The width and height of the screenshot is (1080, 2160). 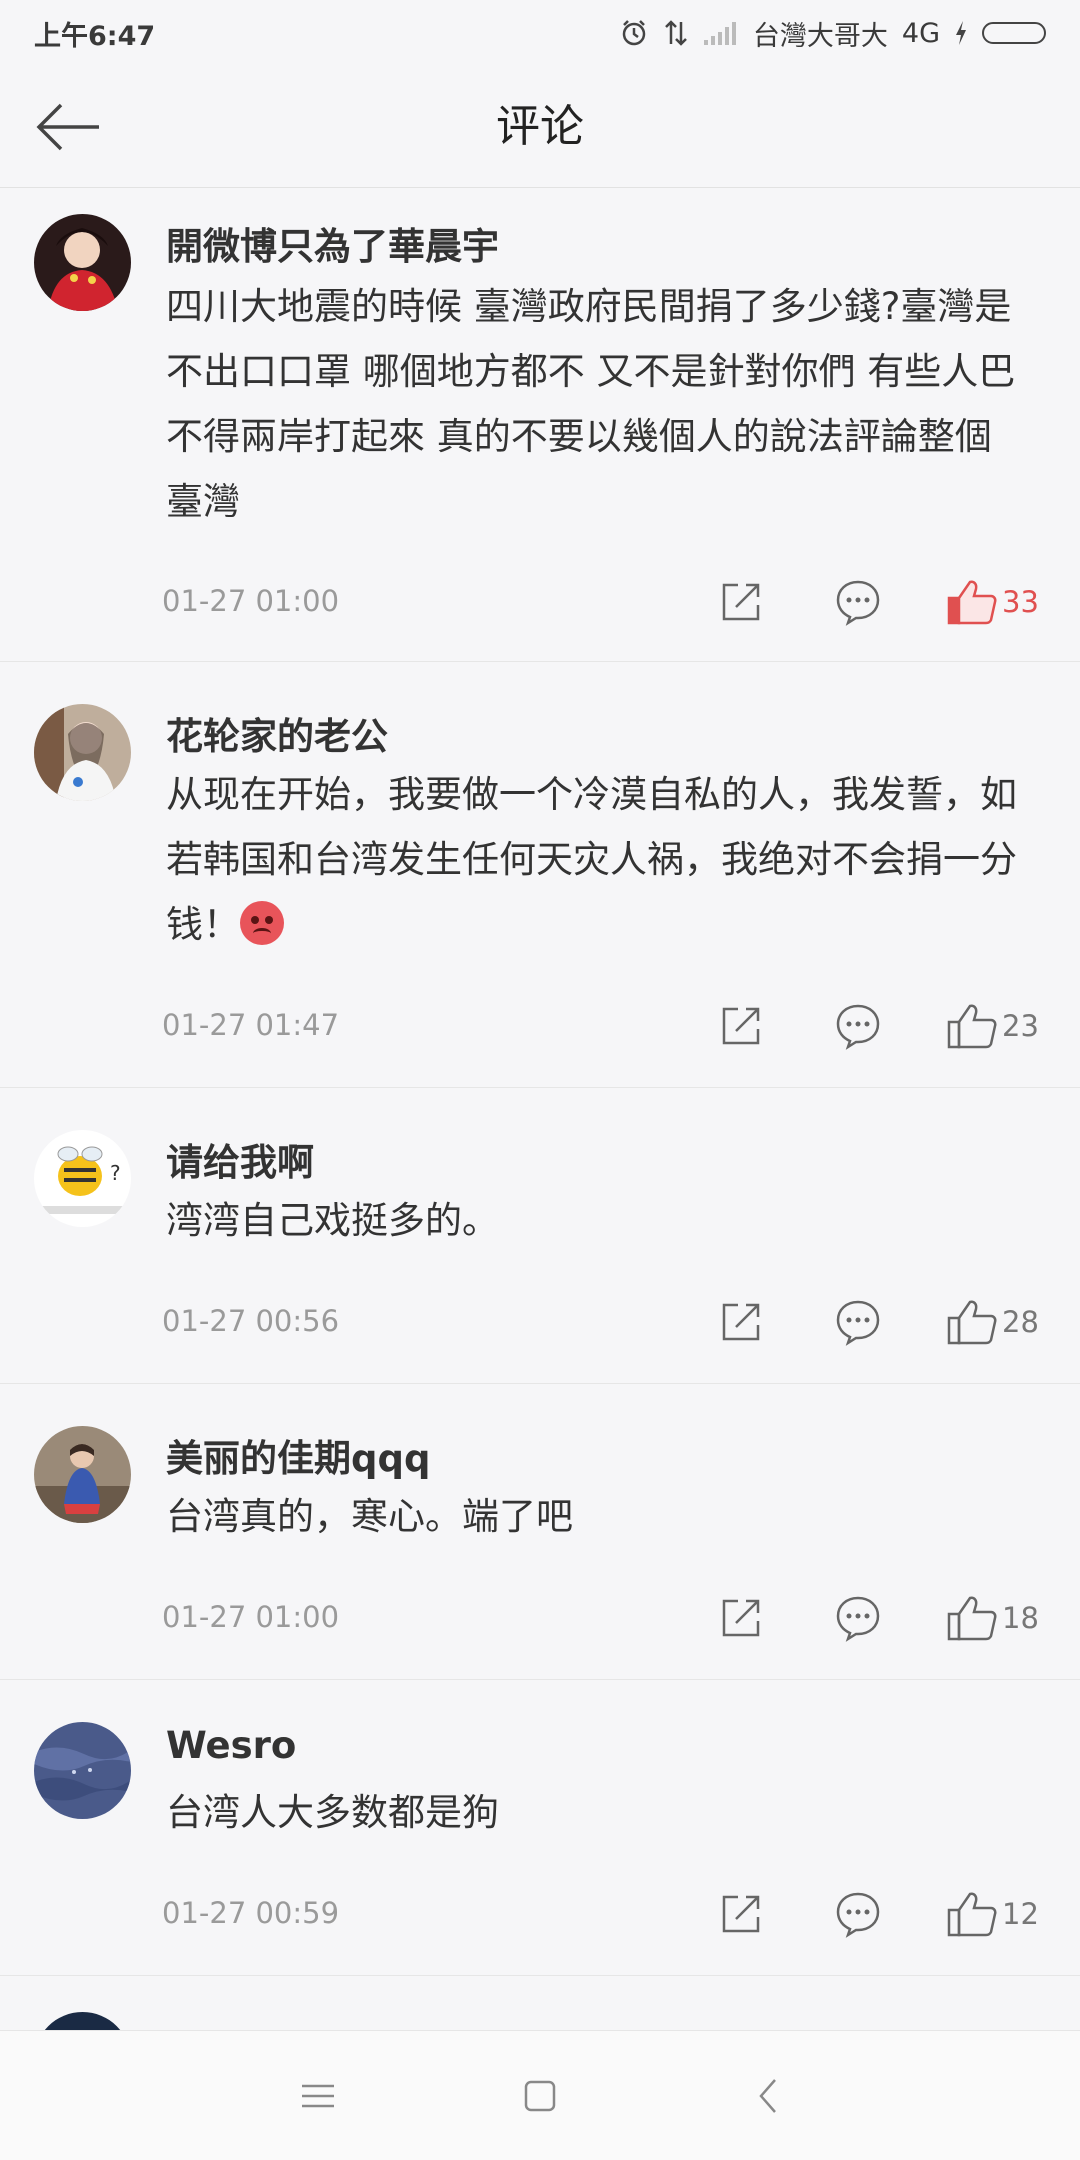 I want to click on like-count: 23, so click(x=1020, y=1026).